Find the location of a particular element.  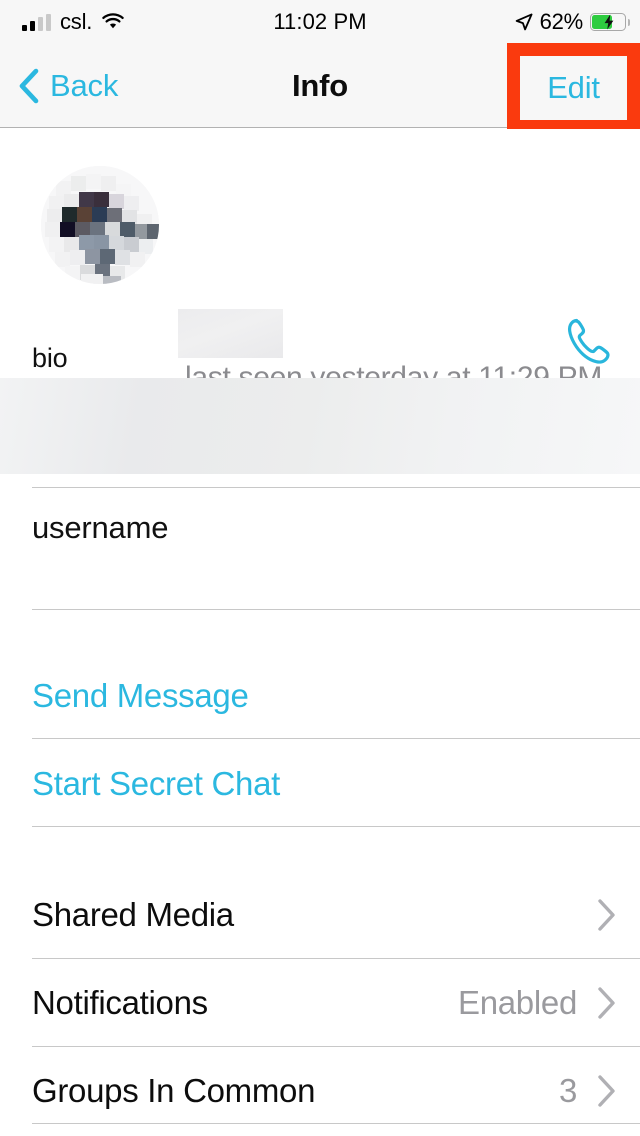

notifications-value: Enabled is located at coordinates (517, 1002).